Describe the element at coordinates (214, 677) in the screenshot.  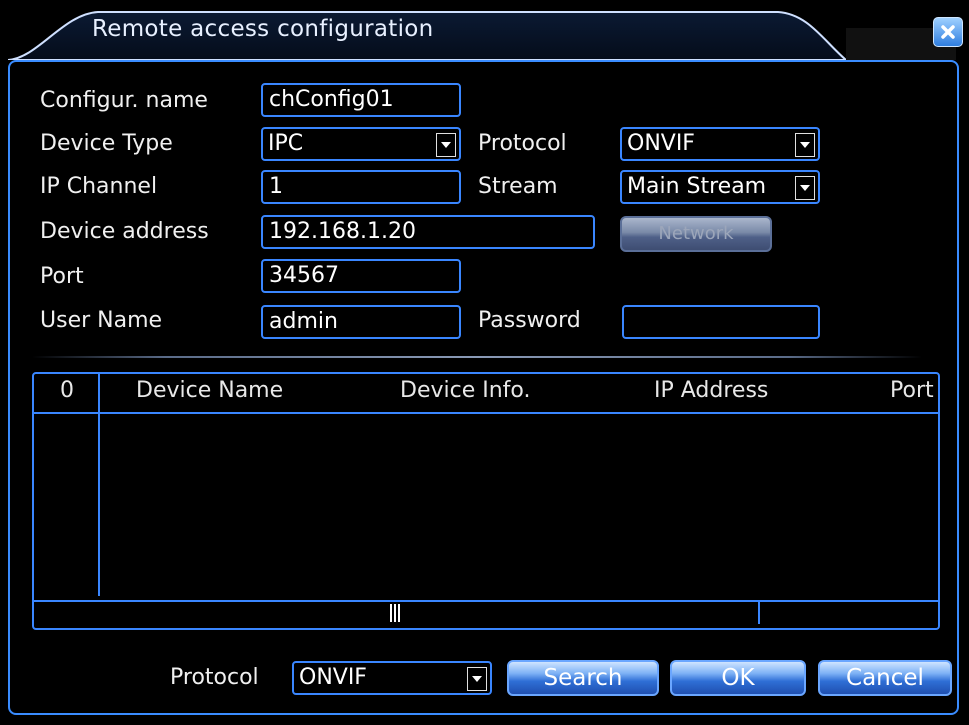
I see `footer-protocol-label: Protocol` at that location.